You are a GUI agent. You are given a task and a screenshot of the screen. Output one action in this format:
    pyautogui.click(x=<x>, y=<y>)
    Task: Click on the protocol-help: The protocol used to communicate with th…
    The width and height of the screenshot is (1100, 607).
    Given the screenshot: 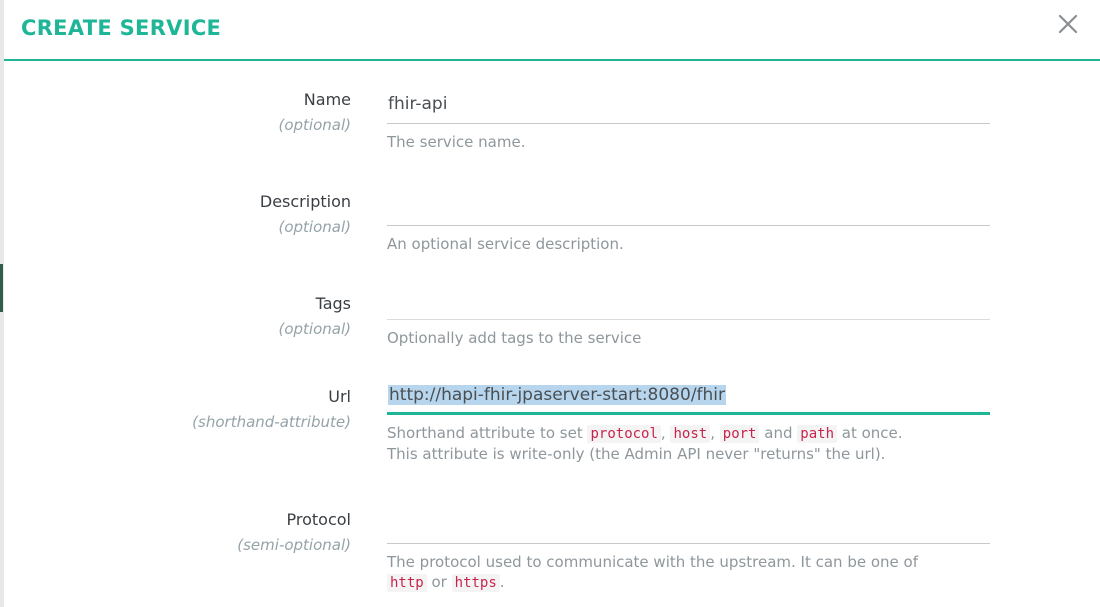 What is the action you would take?
    pyautogui.click(x=688, y=572)
    